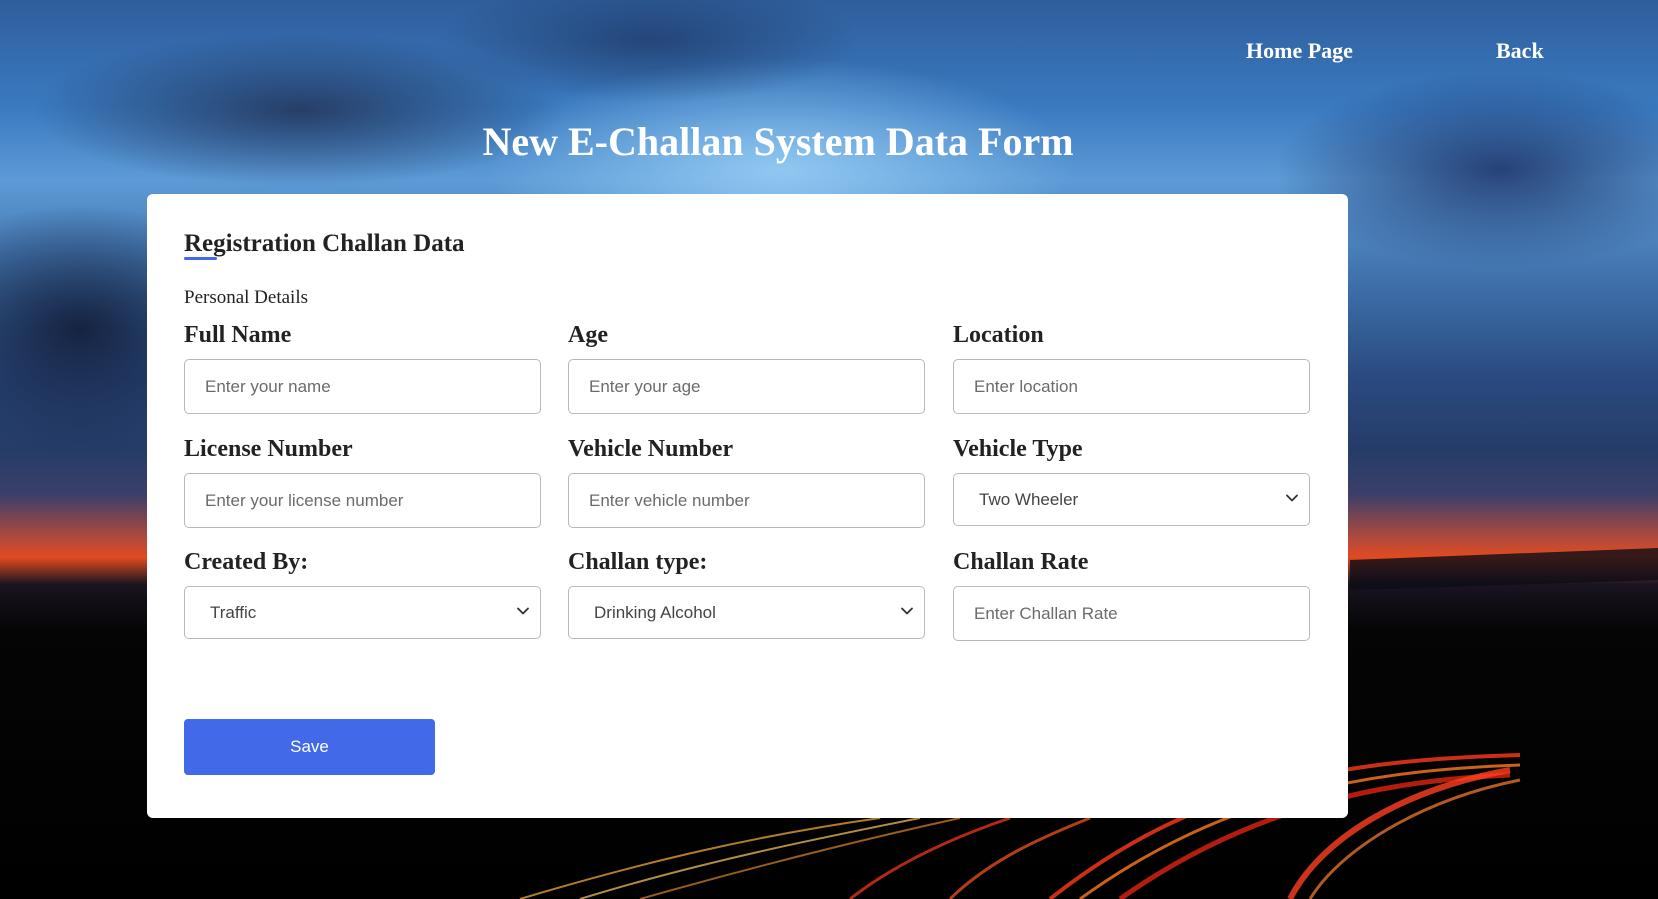 The width and height of the screenshot is (1658, 899). I want to click on license-number-field: License Number, so click(362, 481).